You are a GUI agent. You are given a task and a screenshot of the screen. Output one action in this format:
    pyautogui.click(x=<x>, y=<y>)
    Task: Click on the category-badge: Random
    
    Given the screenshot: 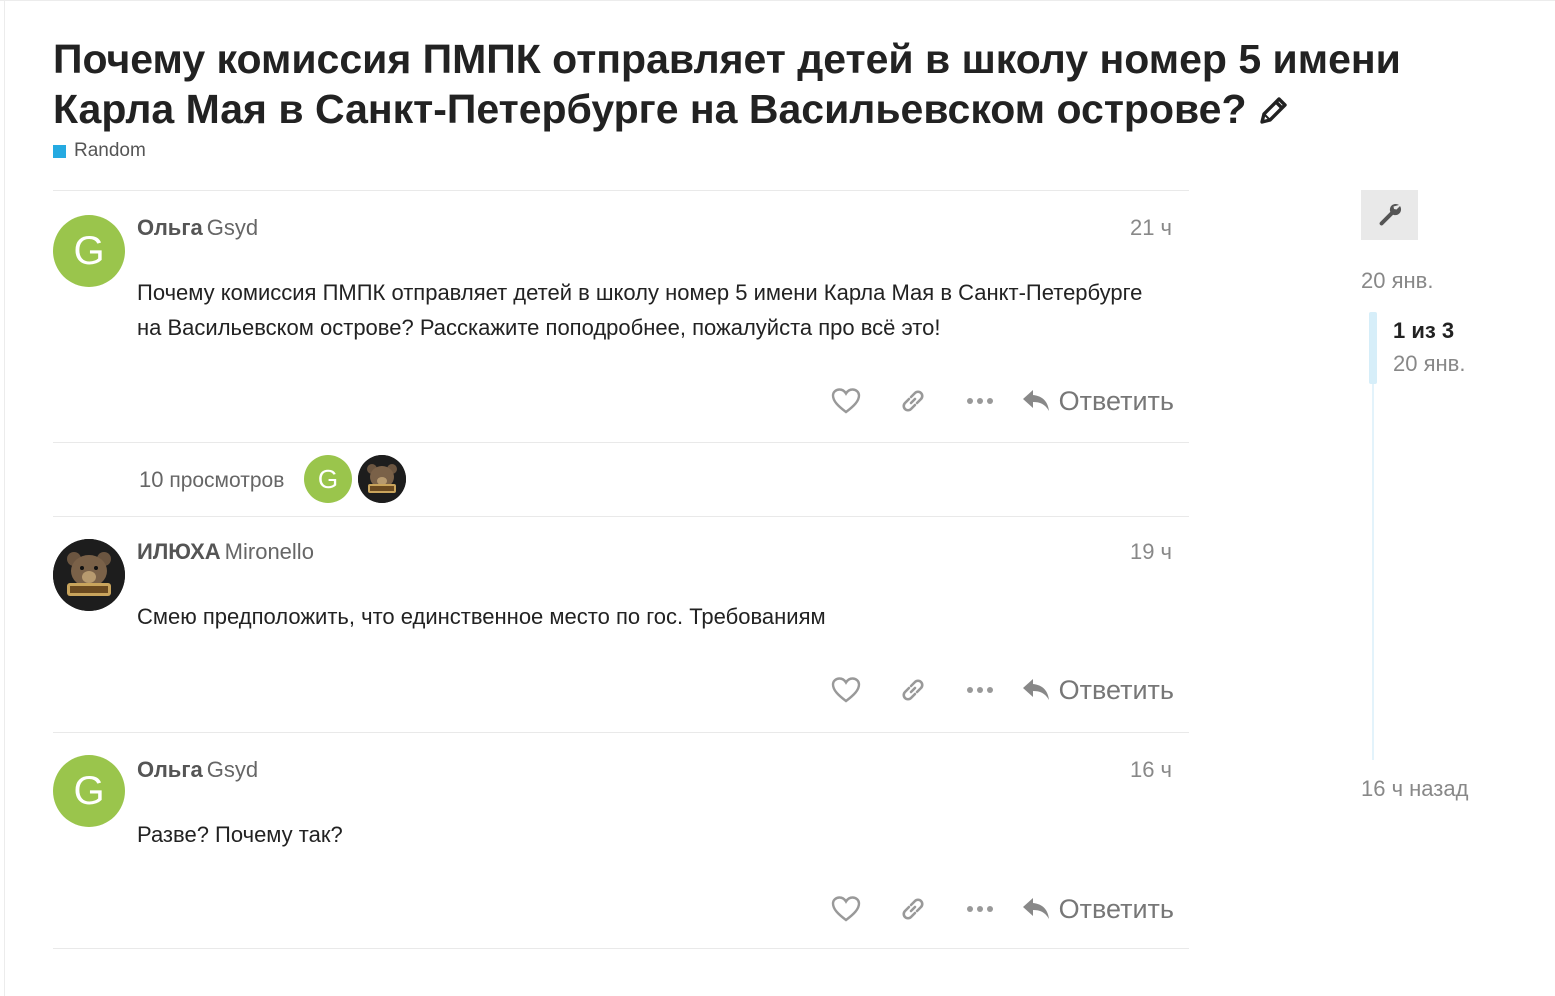 What is the action you would take?
    pyautogui.click(x=99, y=151)
    